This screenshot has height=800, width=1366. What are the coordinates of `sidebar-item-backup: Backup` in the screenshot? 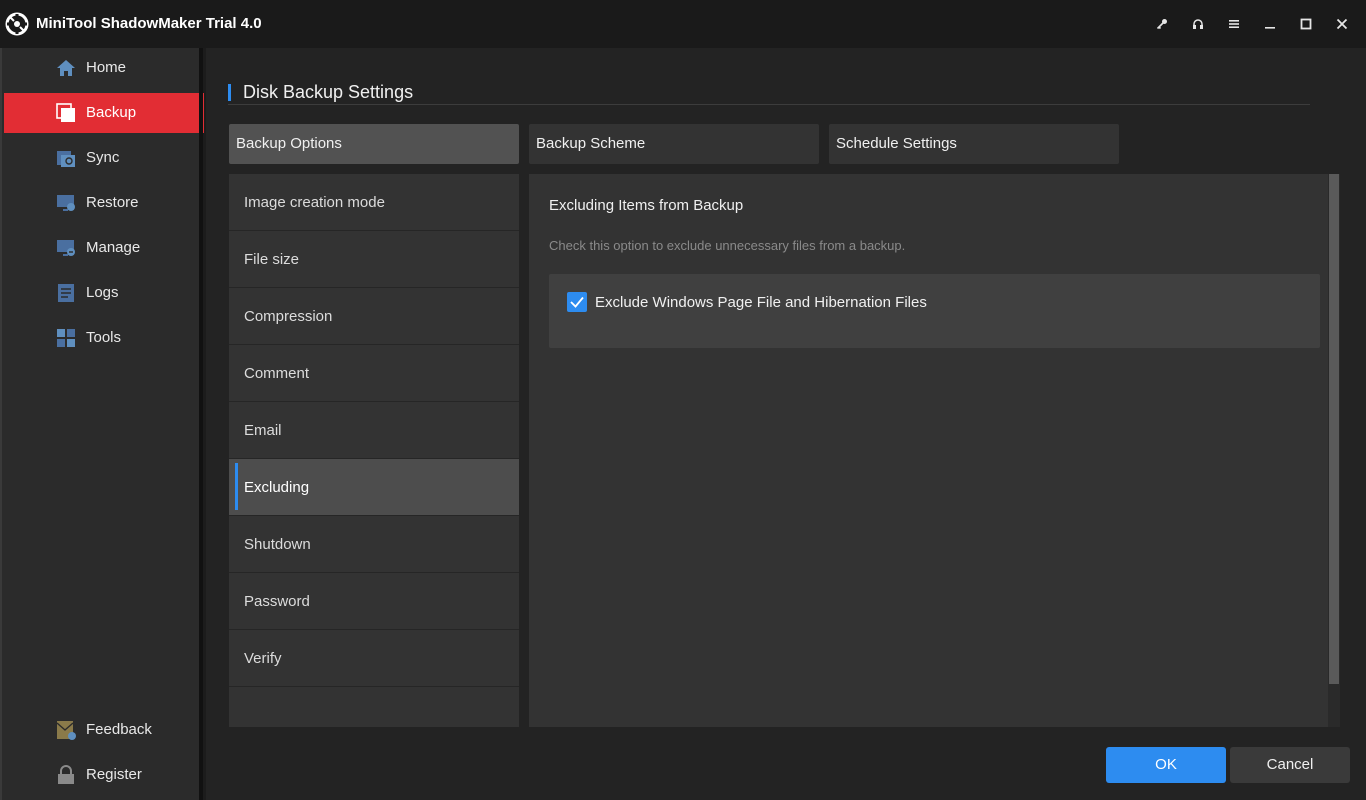 It's located at (104, 113).